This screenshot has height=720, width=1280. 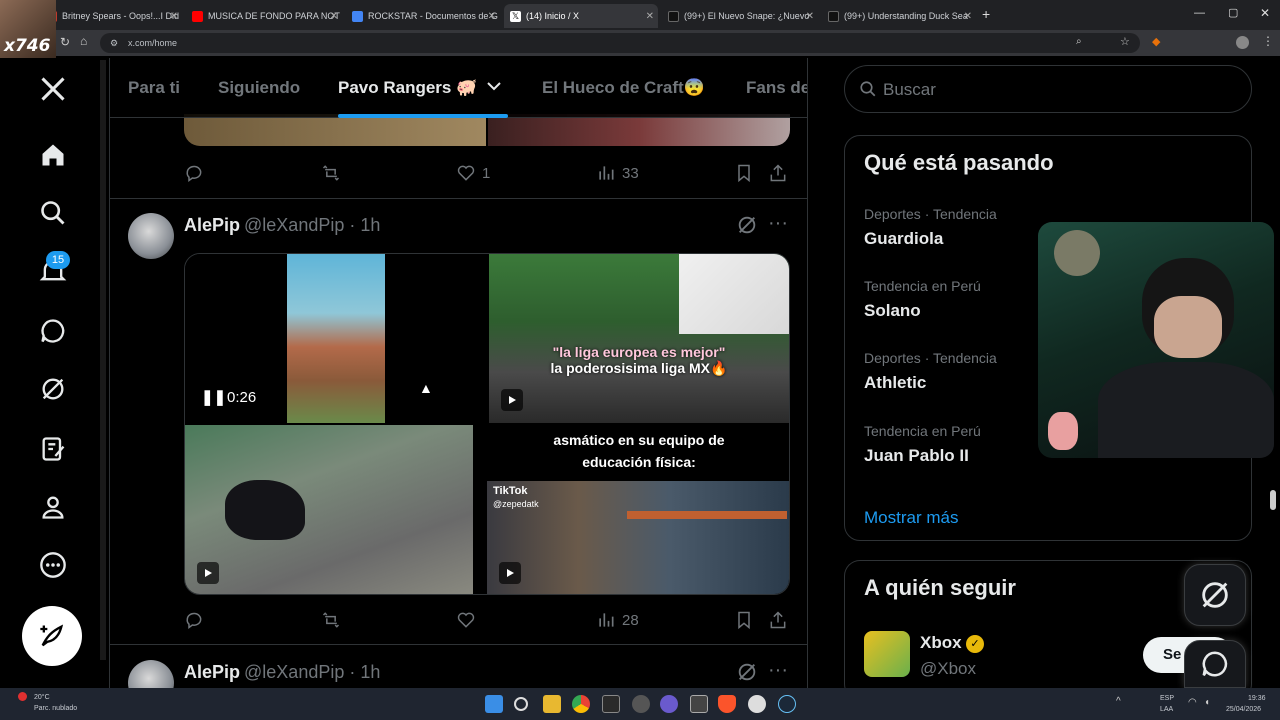 I want to click on follow-name: Xbox, so click(x=941, y=643).